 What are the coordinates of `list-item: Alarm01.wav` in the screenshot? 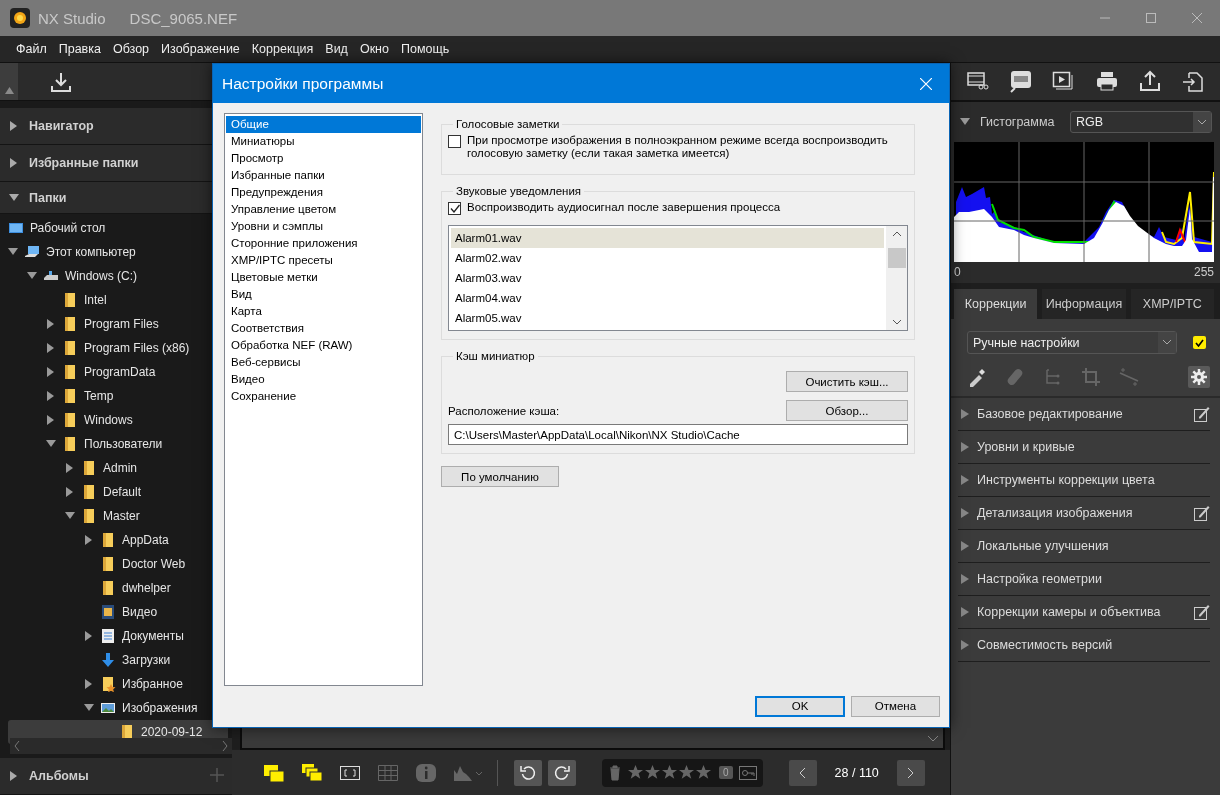 It's located at (667, 238).